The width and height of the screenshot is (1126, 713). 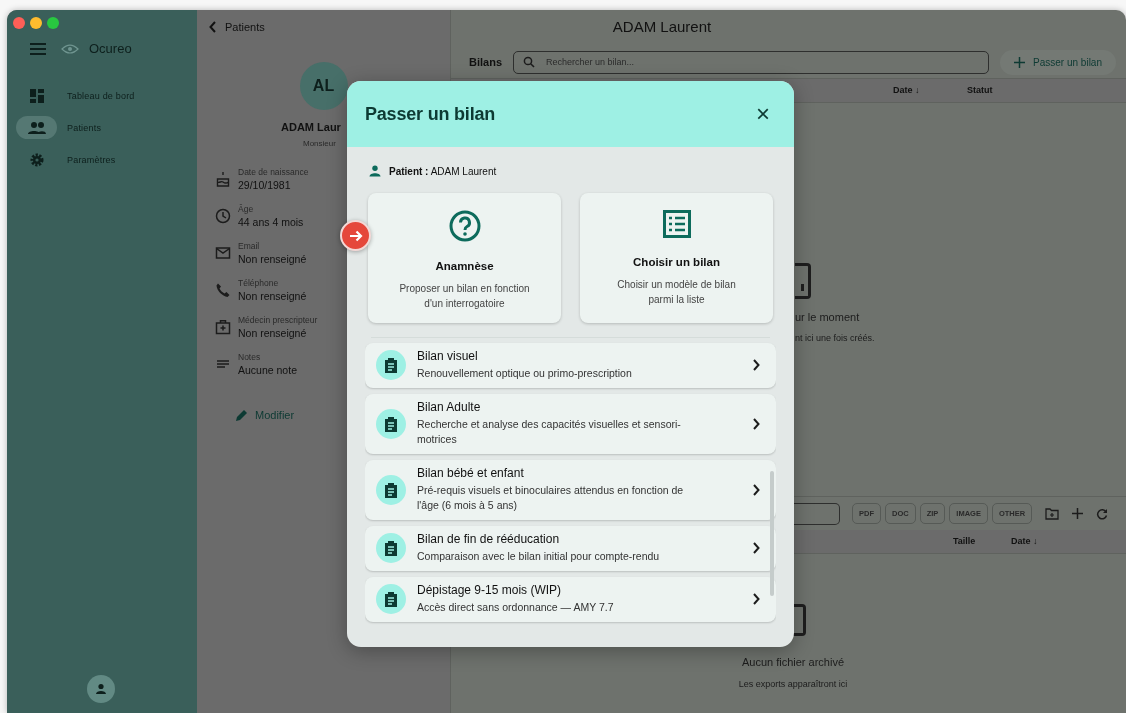 I want to click on dialog-title: Passer un bilan, so click(x=430, y=114).